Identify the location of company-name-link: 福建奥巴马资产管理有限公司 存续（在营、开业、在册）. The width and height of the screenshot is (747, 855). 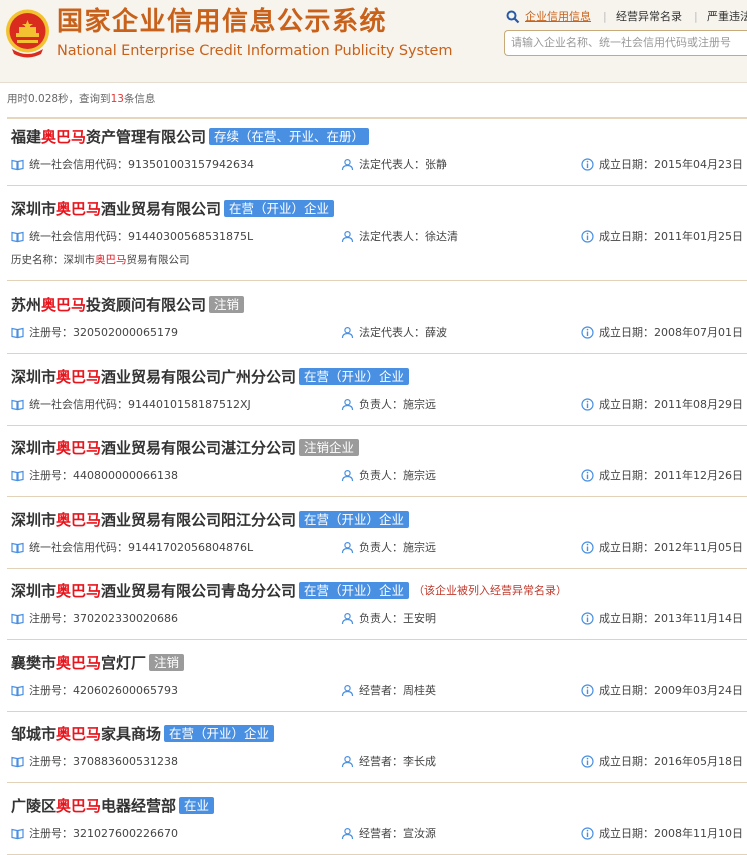
(190, 137).